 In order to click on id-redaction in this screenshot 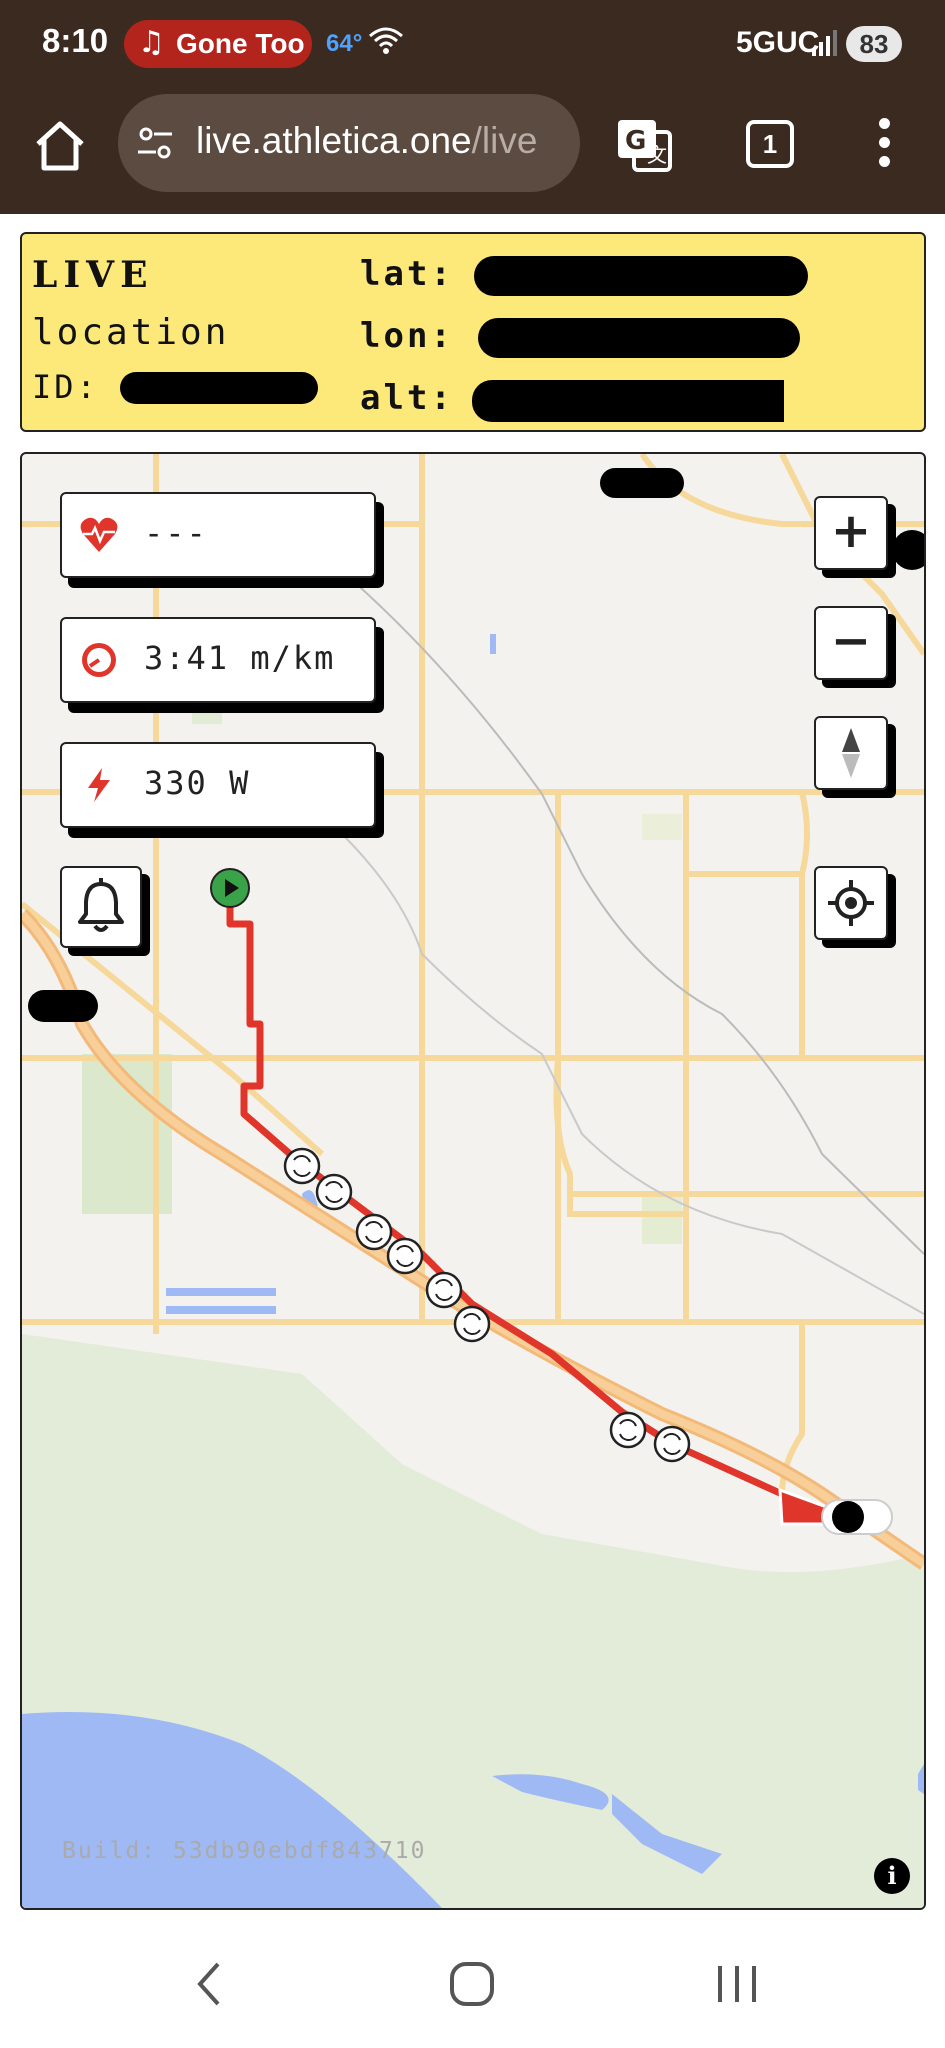, I will do `click(219, 388)`.